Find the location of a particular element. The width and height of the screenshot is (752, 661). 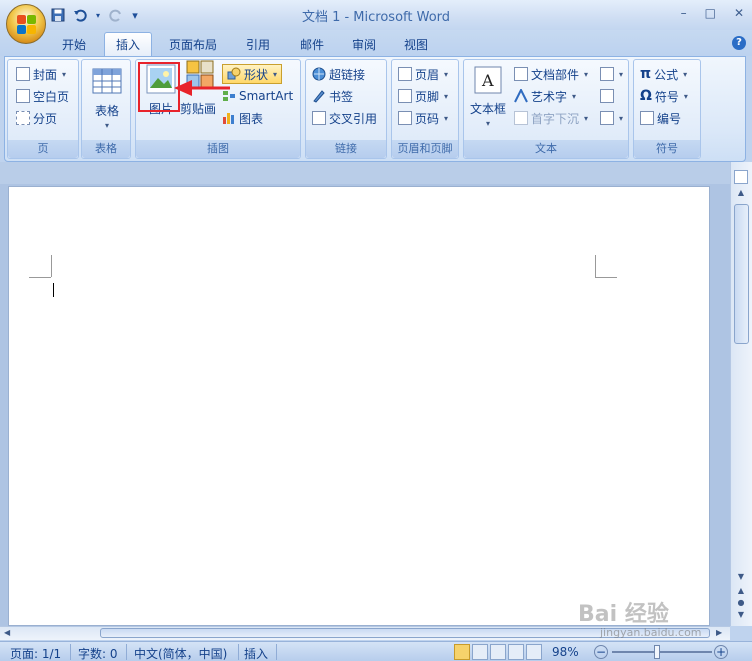

tab-mailings: 邮件 is located at coordinates (312, 44).